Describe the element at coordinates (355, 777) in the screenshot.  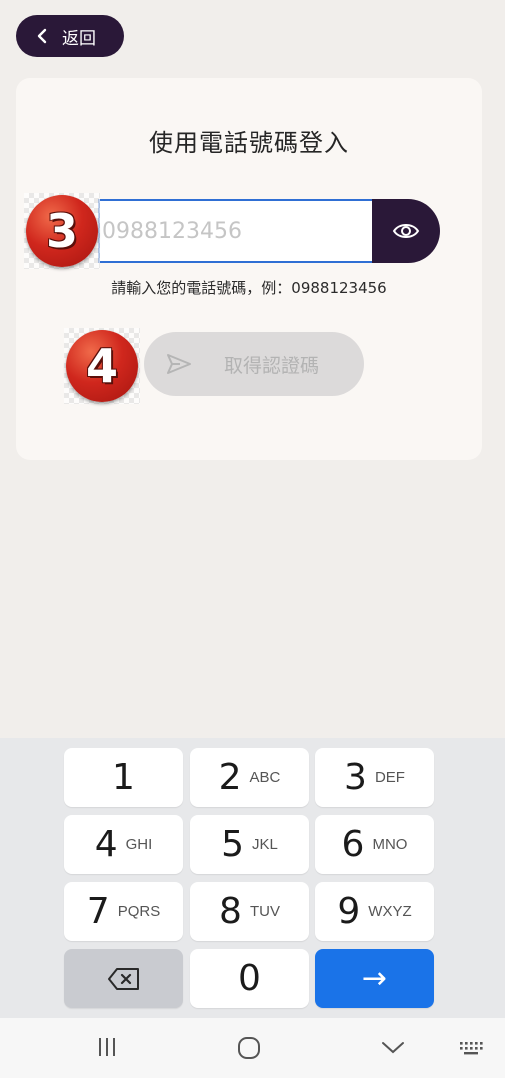
I see `key-number: 3` at that location.